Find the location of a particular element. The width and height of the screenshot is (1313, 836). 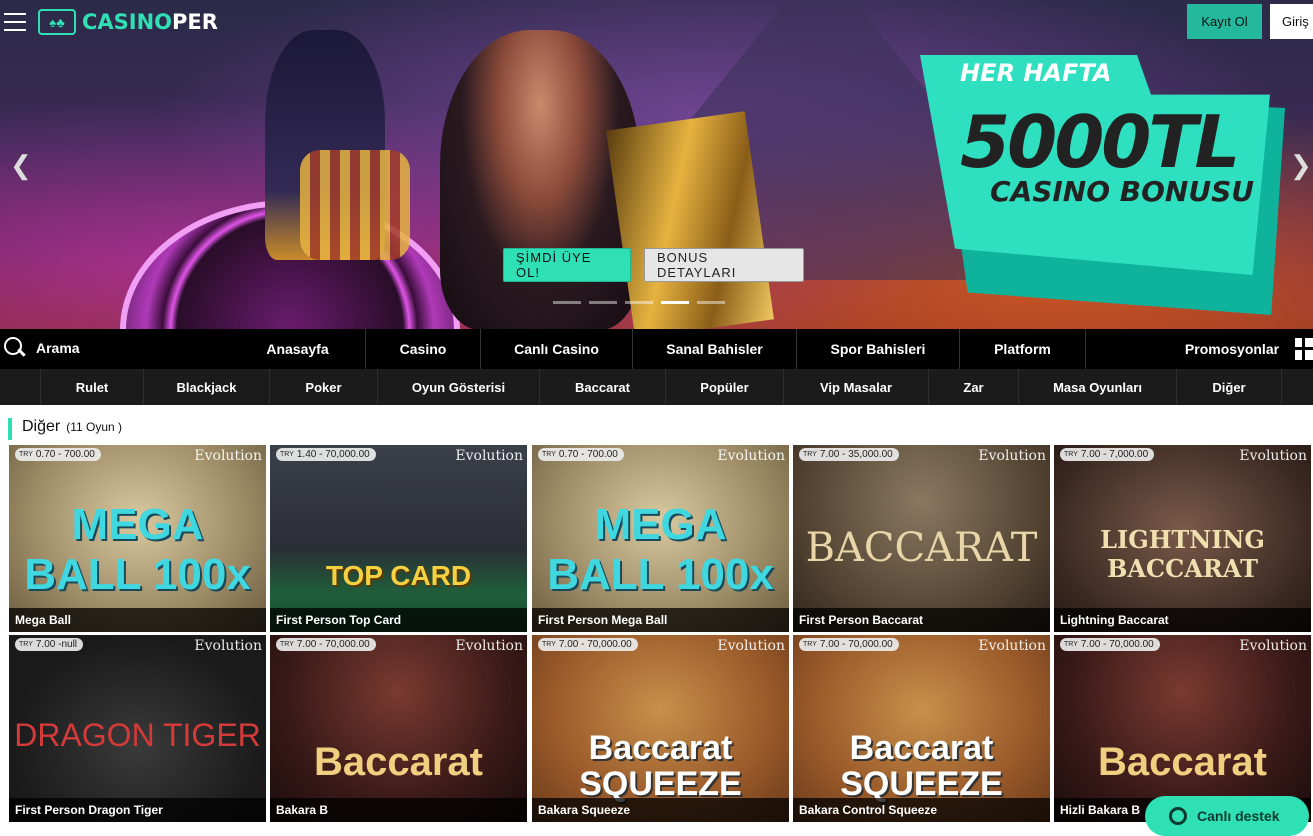

game-title: Bakara Control Squeeze is located at coordinates (921, 810).